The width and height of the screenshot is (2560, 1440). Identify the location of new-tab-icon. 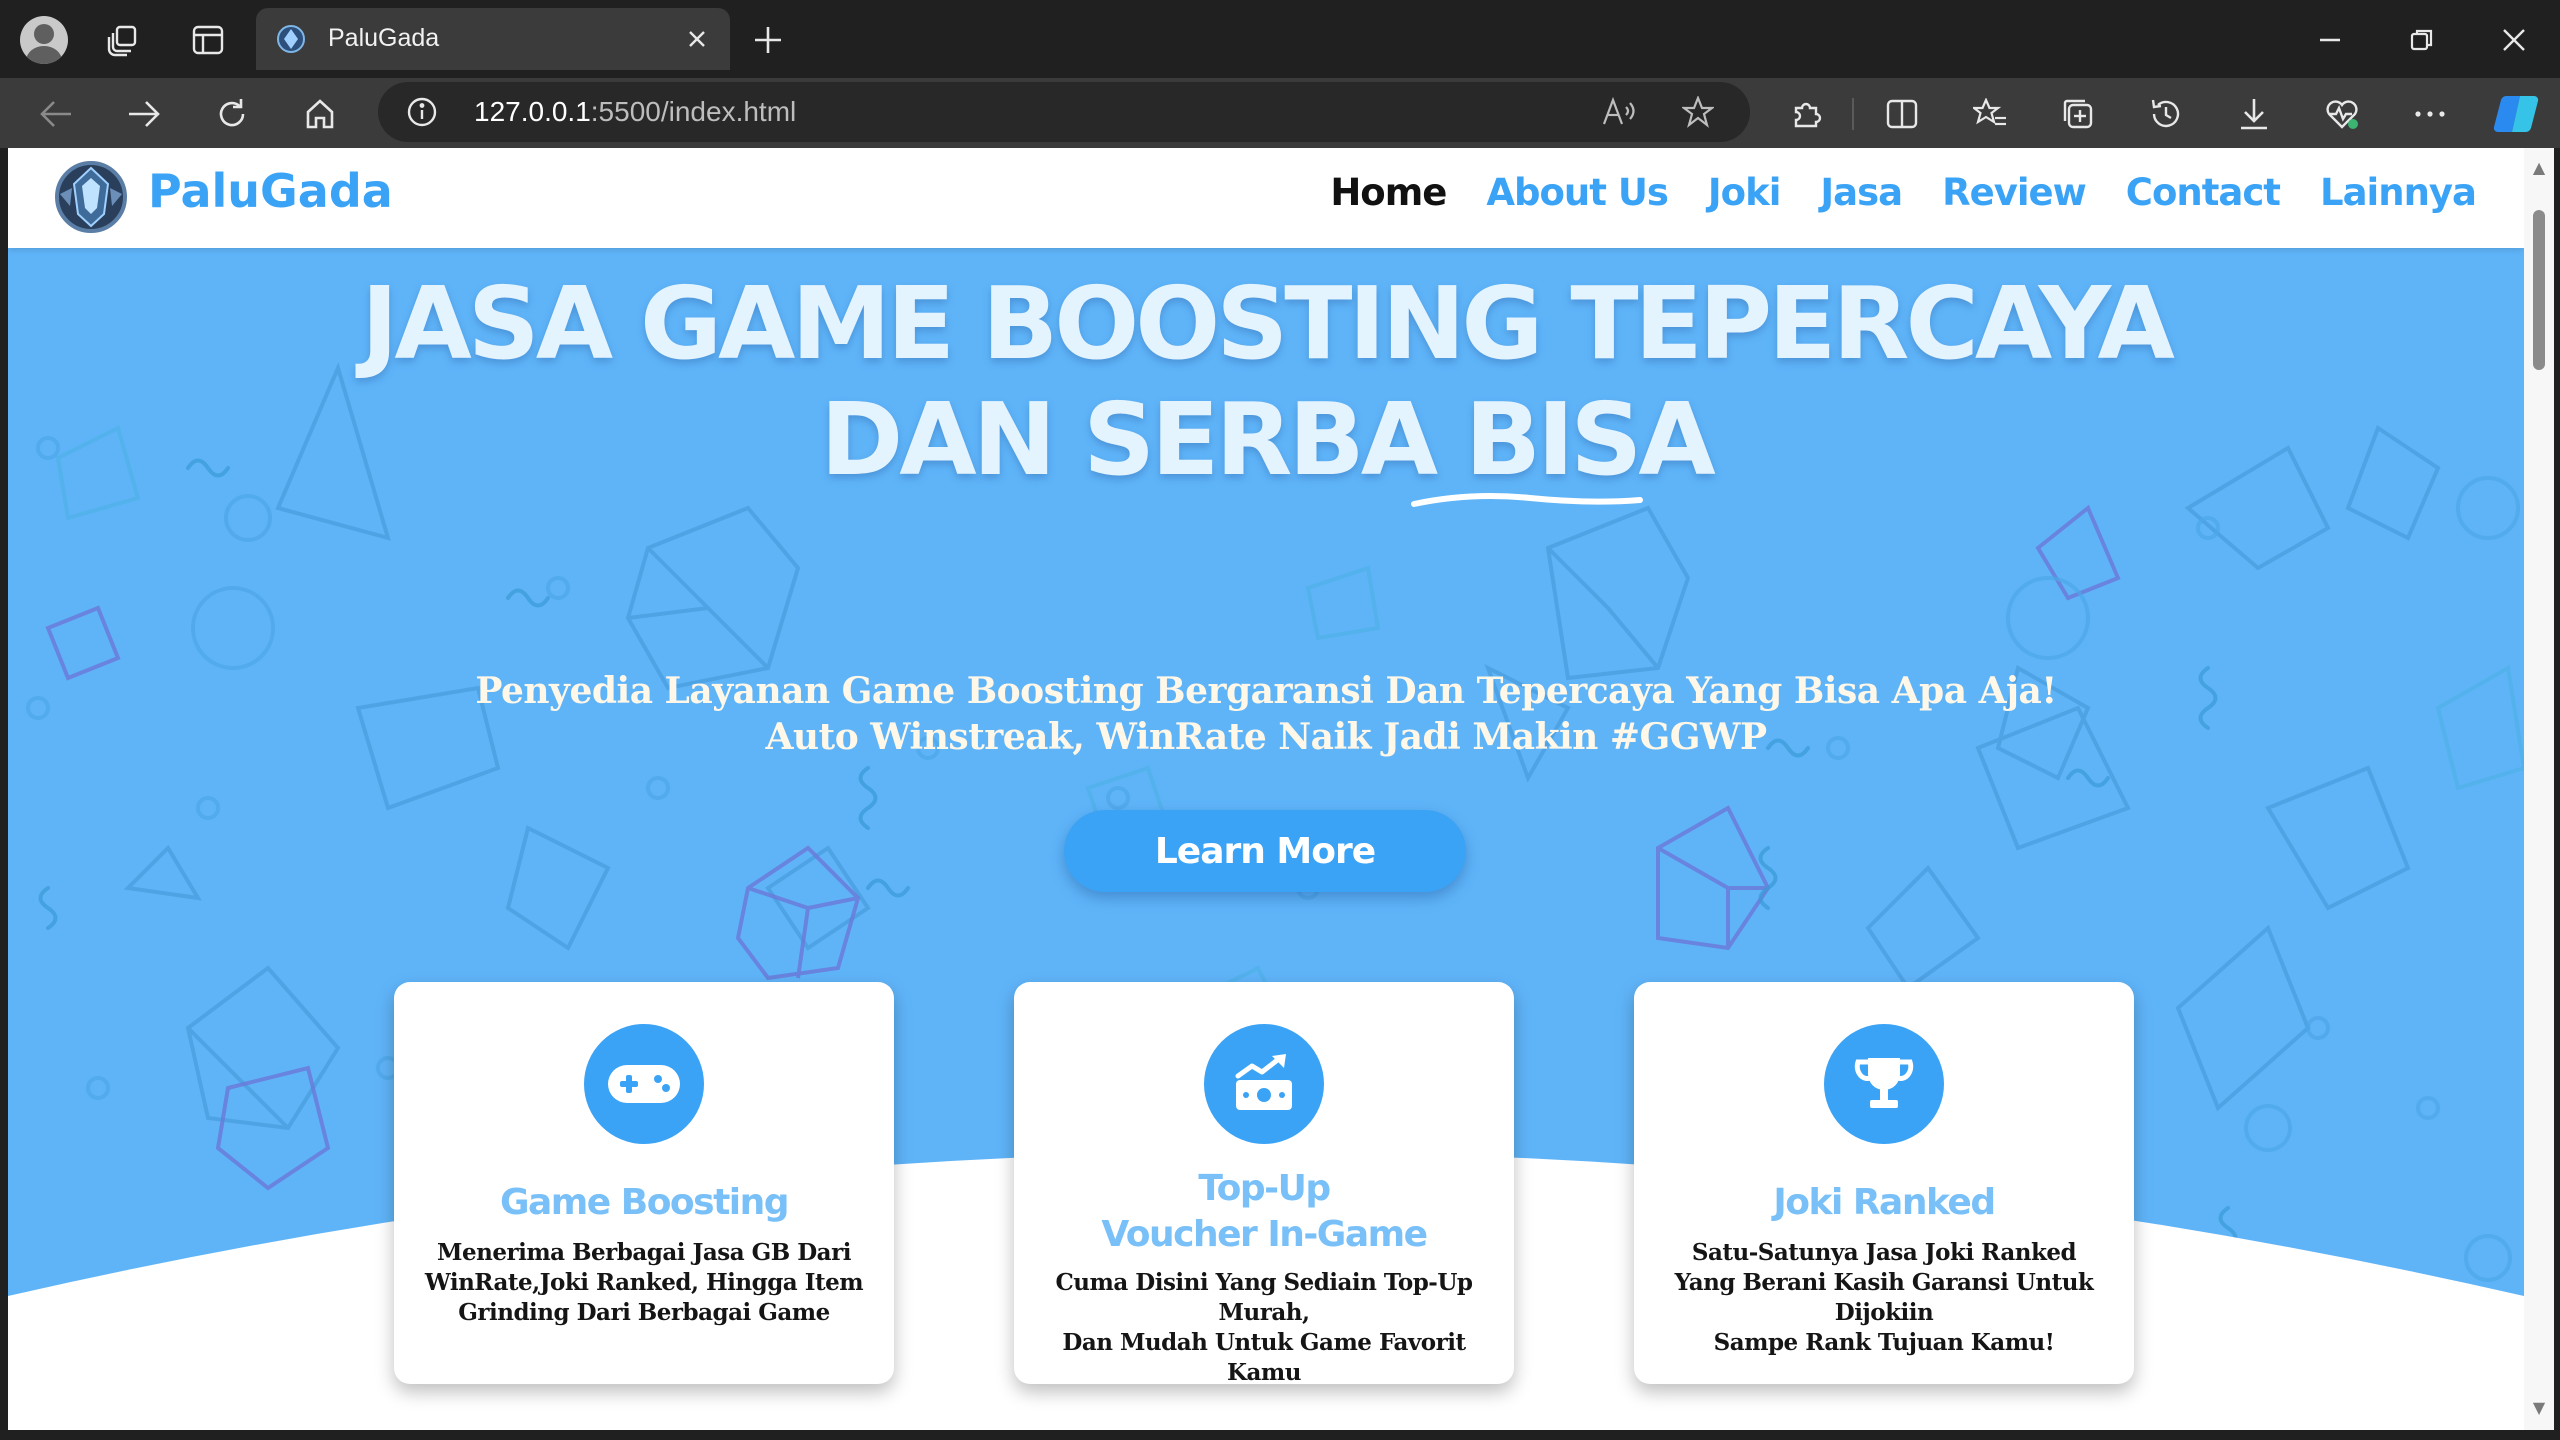
(768, 40).